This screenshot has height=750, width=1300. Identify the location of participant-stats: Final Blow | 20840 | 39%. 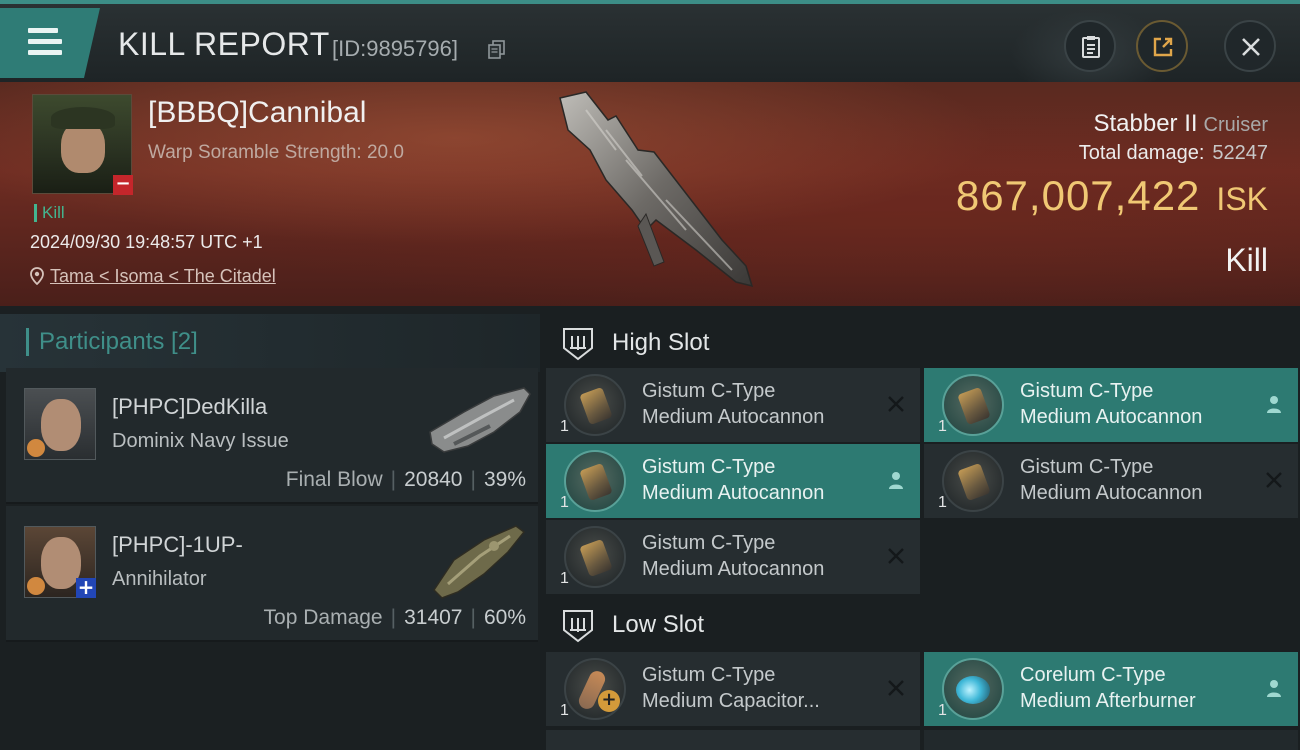
(405, 479).